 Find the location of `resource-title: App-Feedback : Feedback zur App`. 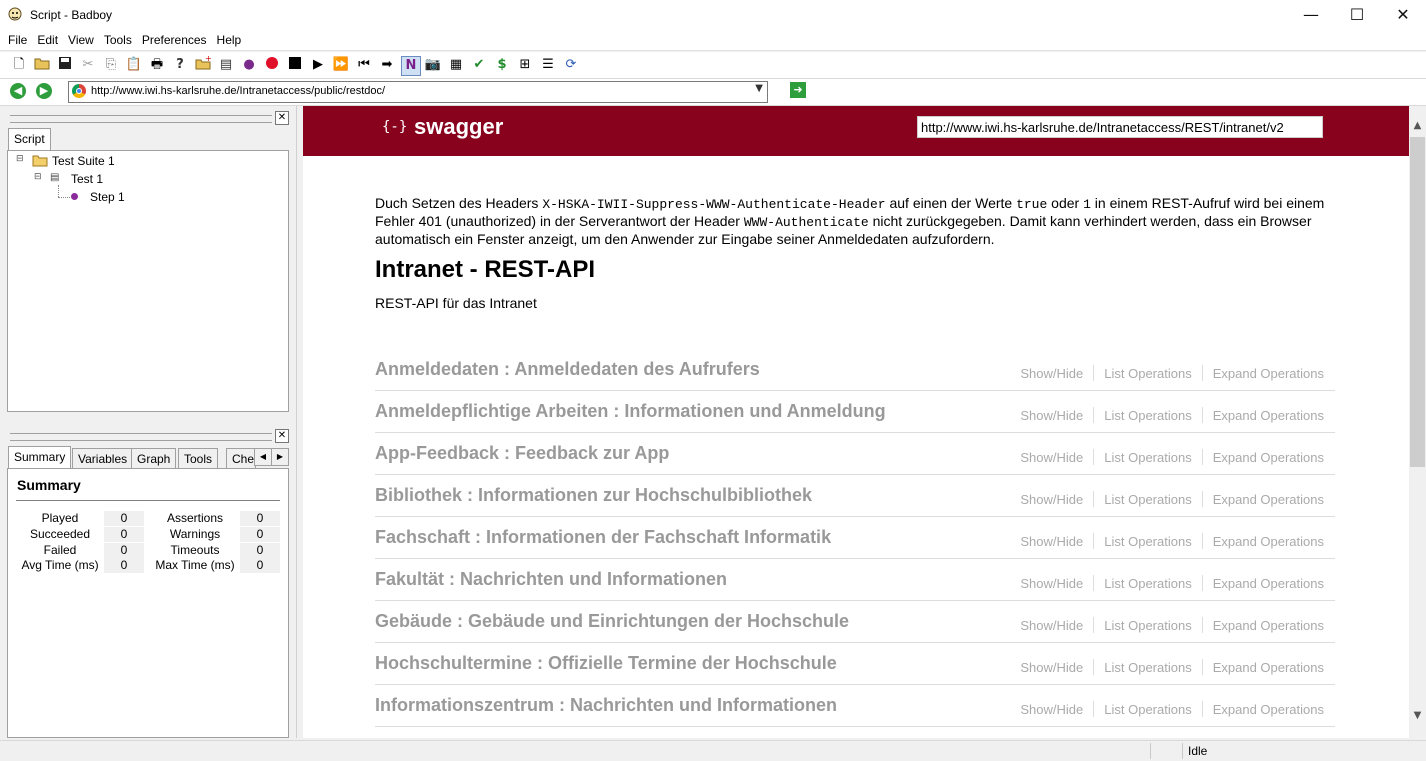

resource-title: App-Feedback : Feedback zur App is located at coordinates (522, 453).